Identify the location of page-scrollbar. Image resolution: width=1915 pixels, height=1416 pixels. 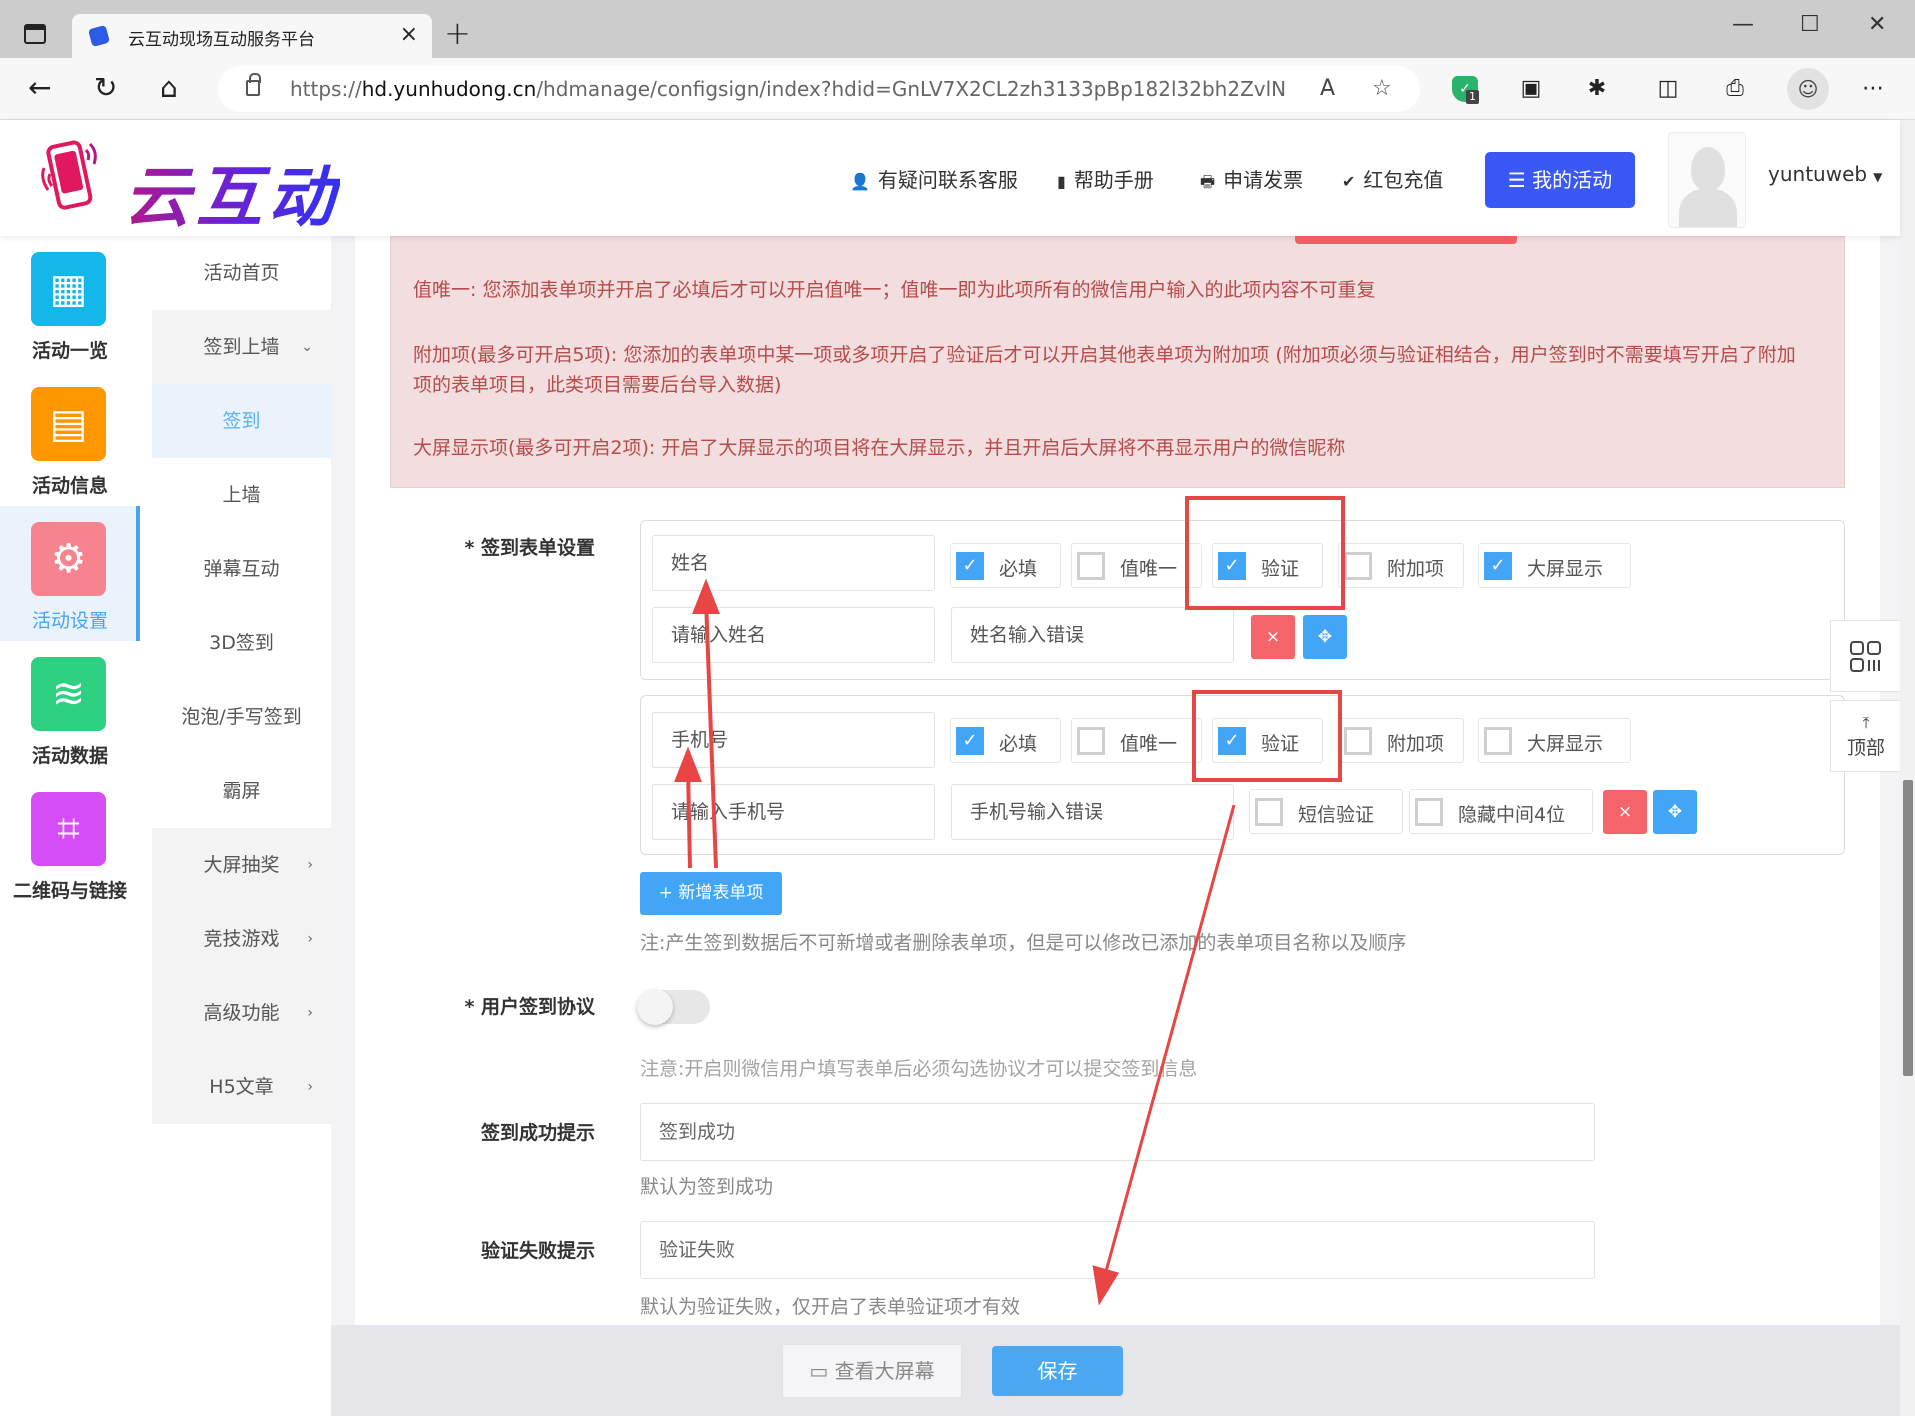
(1907, 768).